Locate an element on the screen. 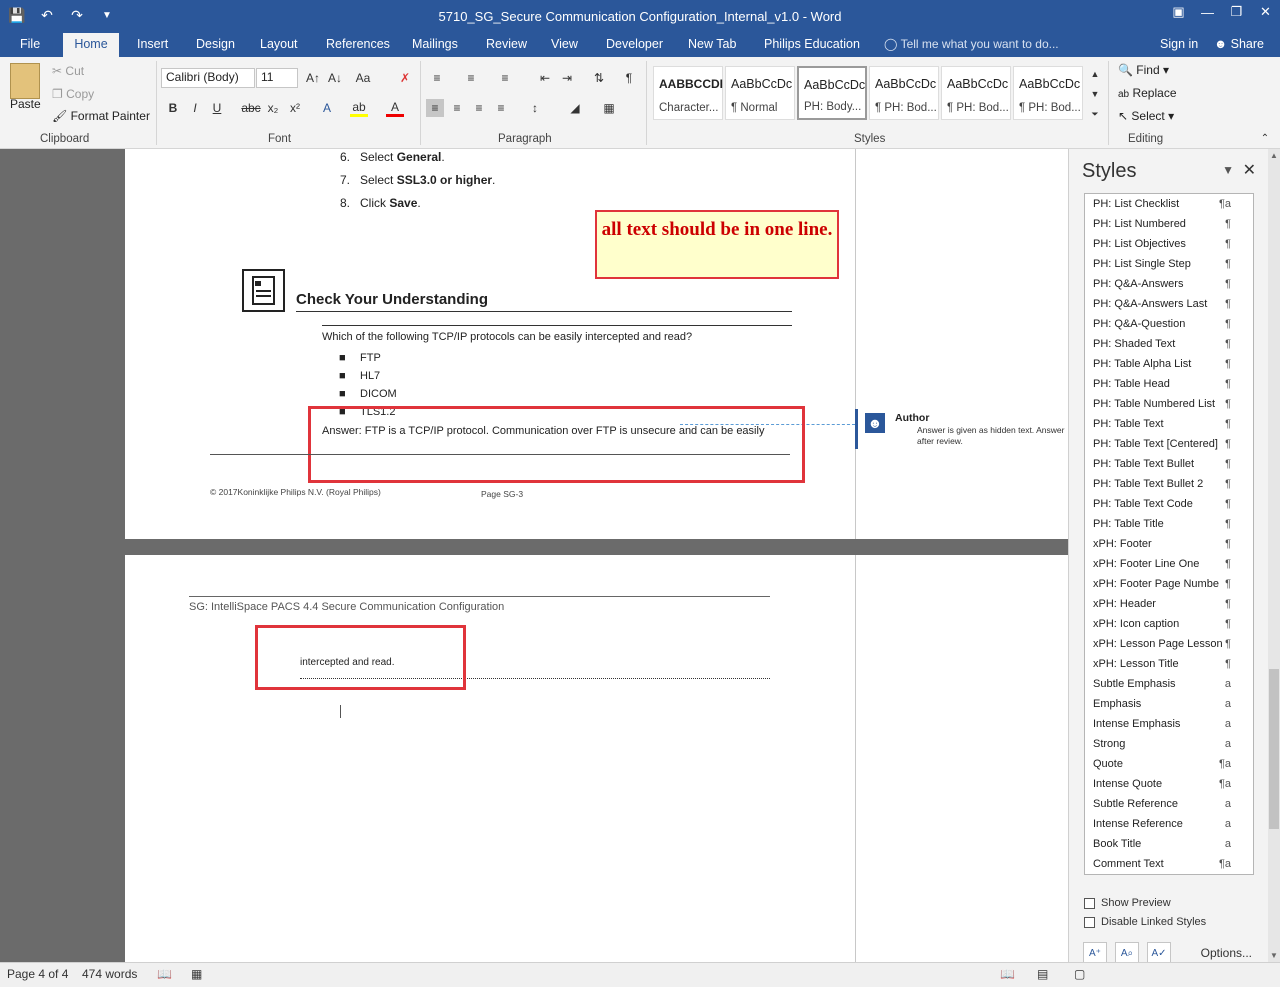  style-list-item: PH: List Checklist ¶a is located at coordinates (1169, 204).